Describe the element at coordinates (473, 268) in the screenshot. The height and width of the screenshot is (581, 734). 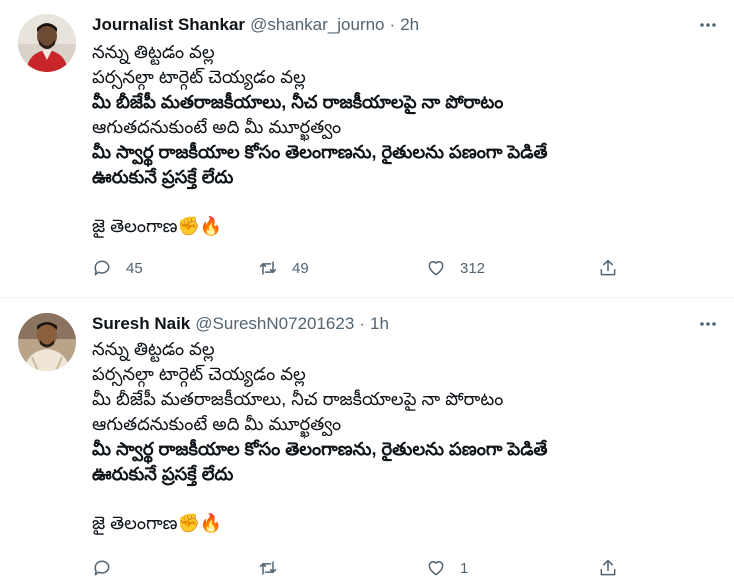
I see `like-count: 312` at that location.